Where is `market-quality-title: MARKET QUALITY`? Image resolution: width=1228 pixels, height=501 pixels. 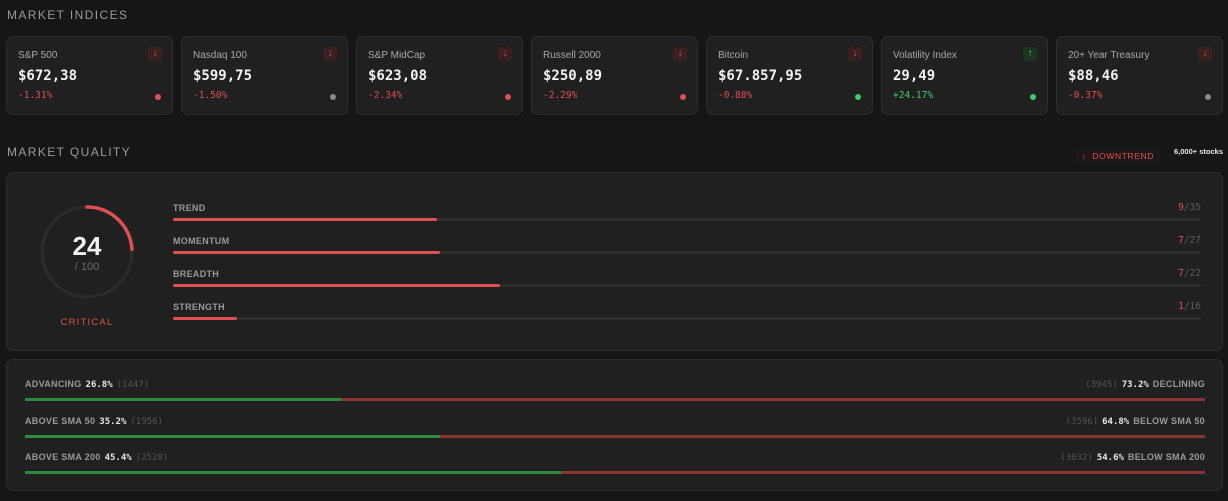 market-quality-title: MARKET QUALITY is located at coordinates (69, 152).